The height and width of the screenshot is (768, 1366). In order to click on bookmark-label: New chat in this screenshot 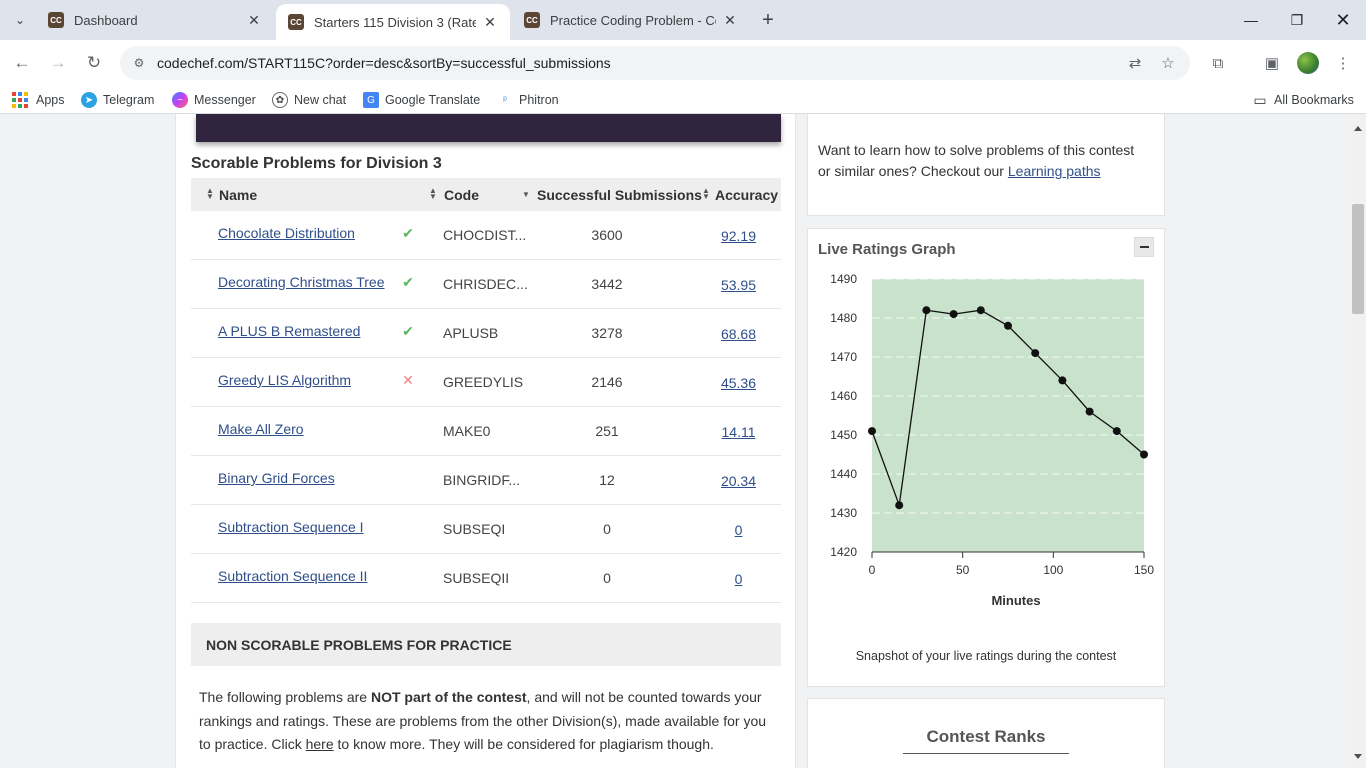, I will do `click(320, 100)`.